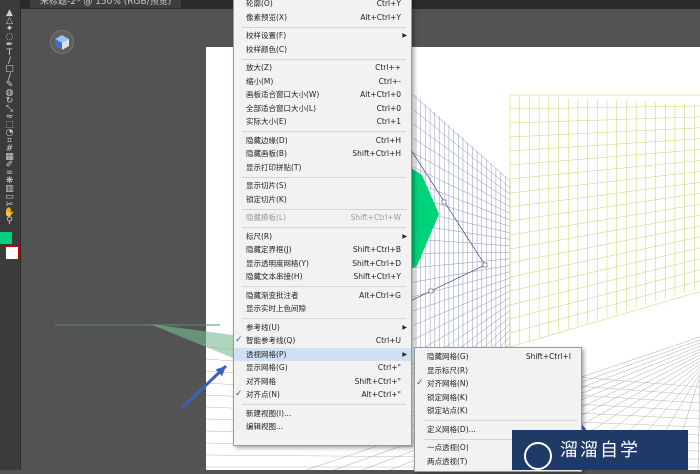  What do you see at coordinates (448, 356) in the screenshot?
I see `menu-item-label: 隐藏网格(G)` at bounding box center [448, 356].